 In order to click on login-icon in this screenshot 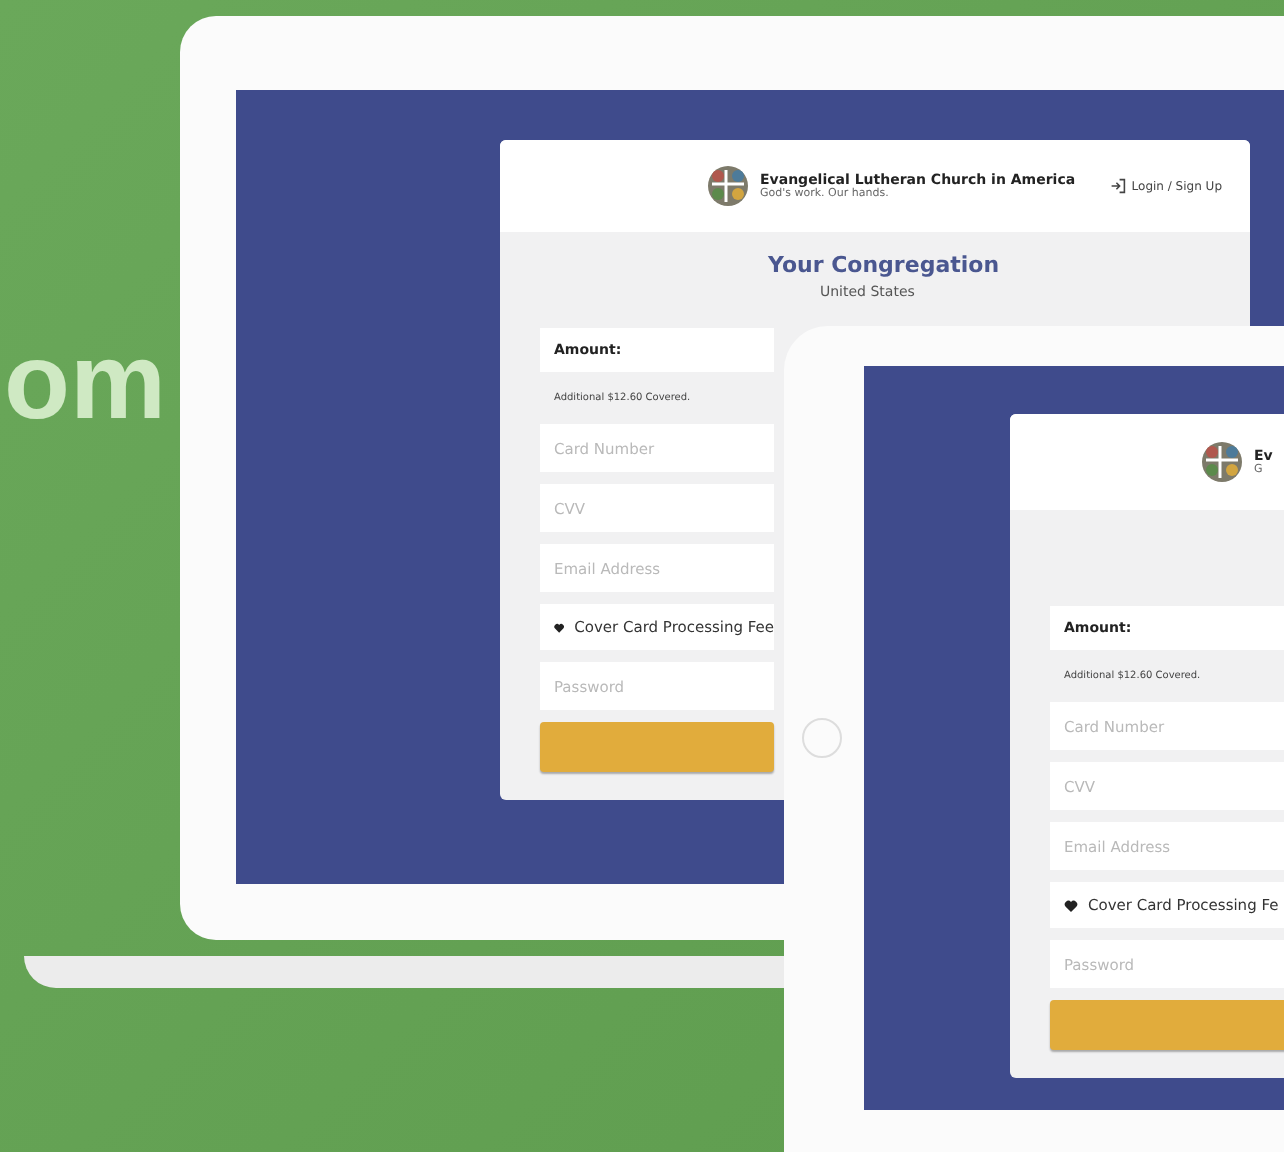, I will do `click(1117, 186)`.